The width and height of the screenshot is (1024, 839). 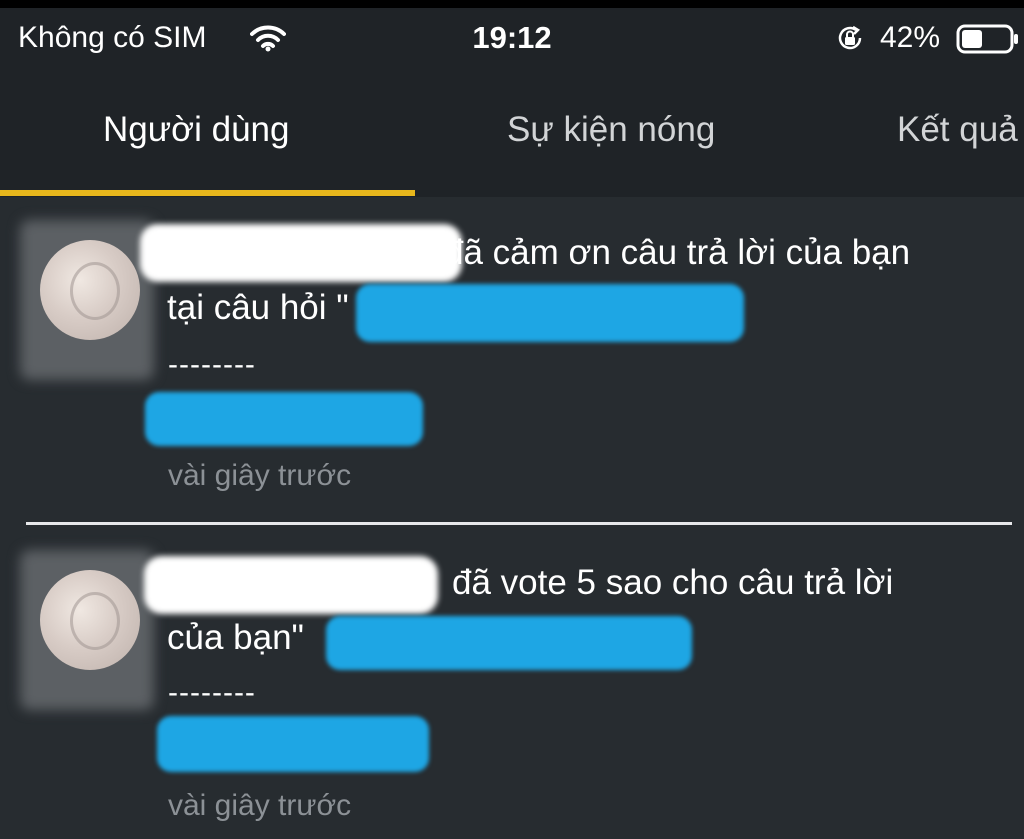 What do you see at coordinates (235, 637) in the screenshot?
I see `notification-message-line2: của bạn"` at bounding box center [235, 637].